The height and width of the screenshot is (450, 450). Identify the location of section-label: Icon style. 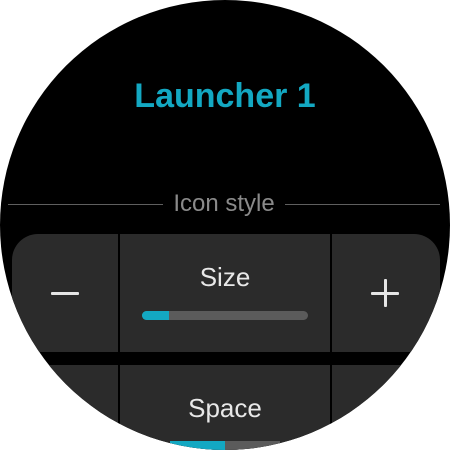
(224, 203).